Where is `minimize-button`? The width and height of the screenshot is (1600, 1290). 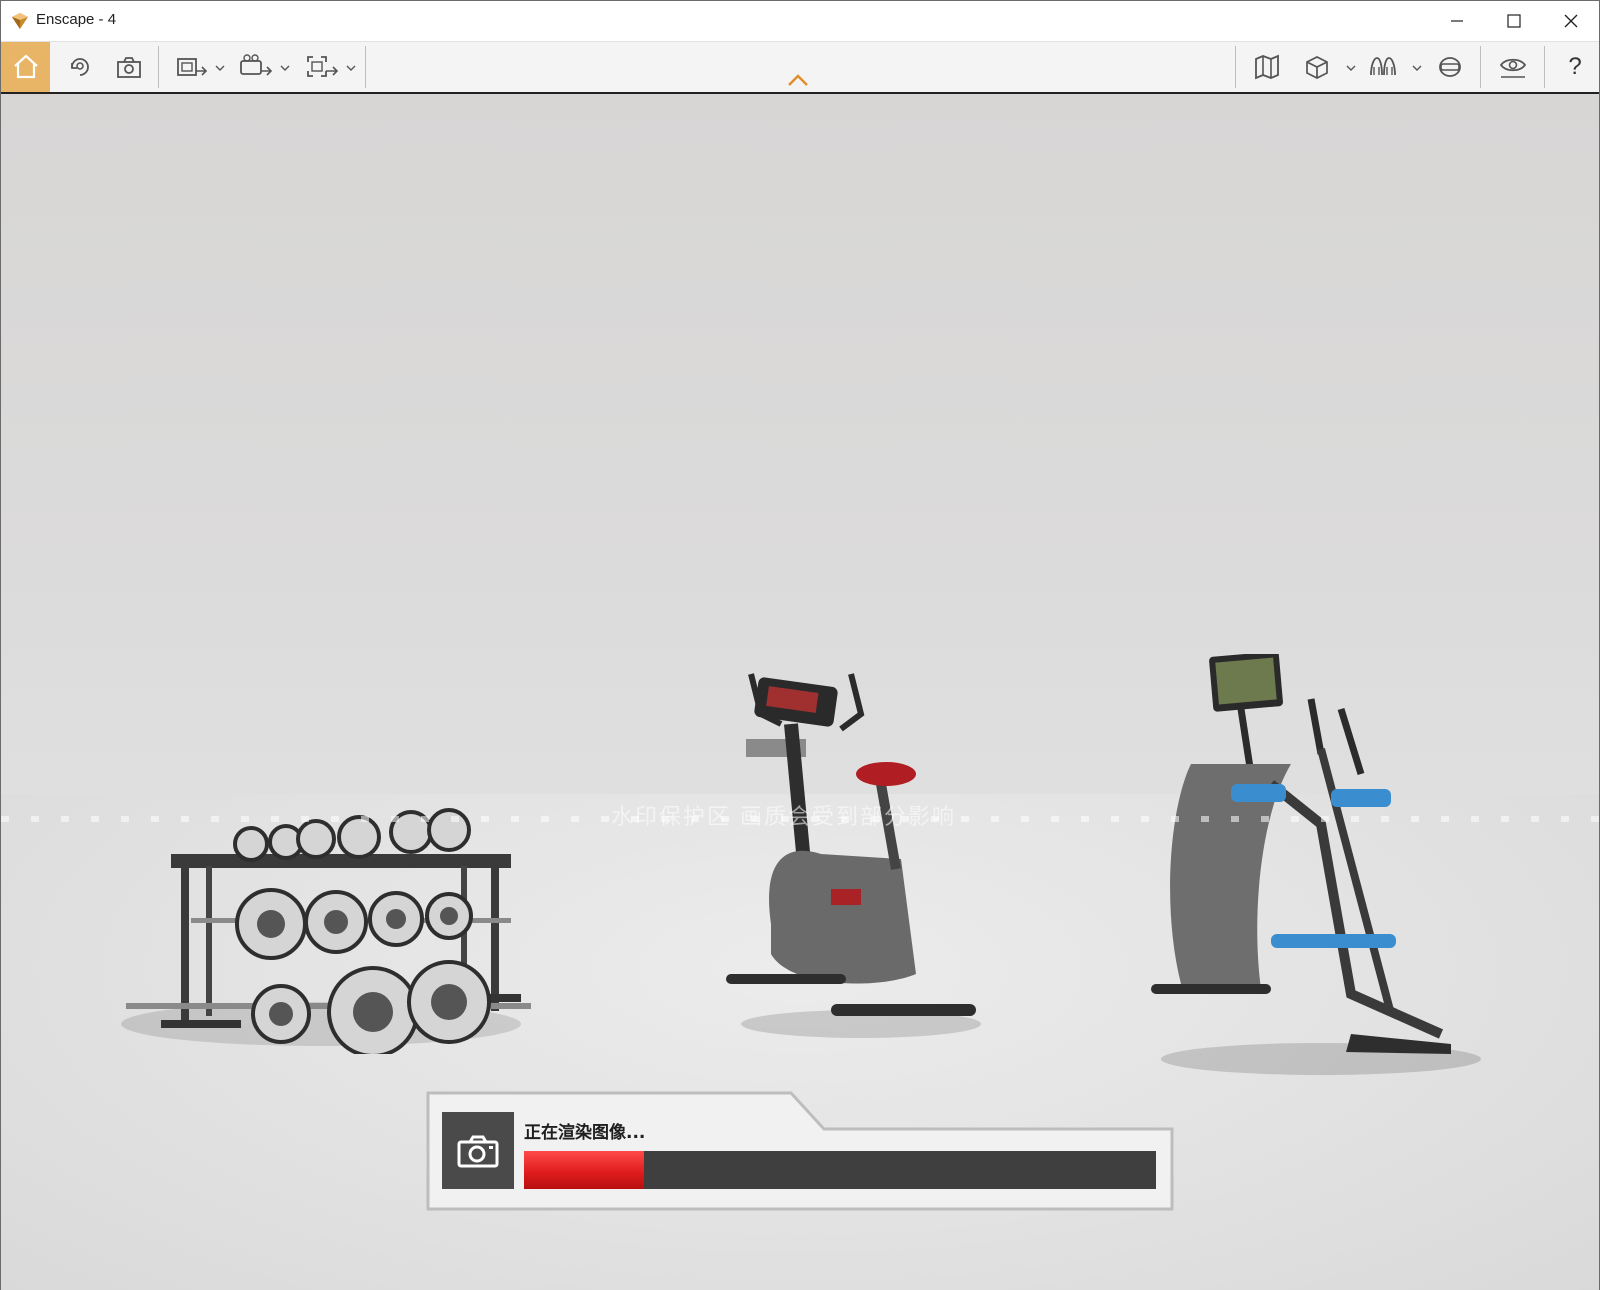 minimize-button is located at coordinates (1456, 21).